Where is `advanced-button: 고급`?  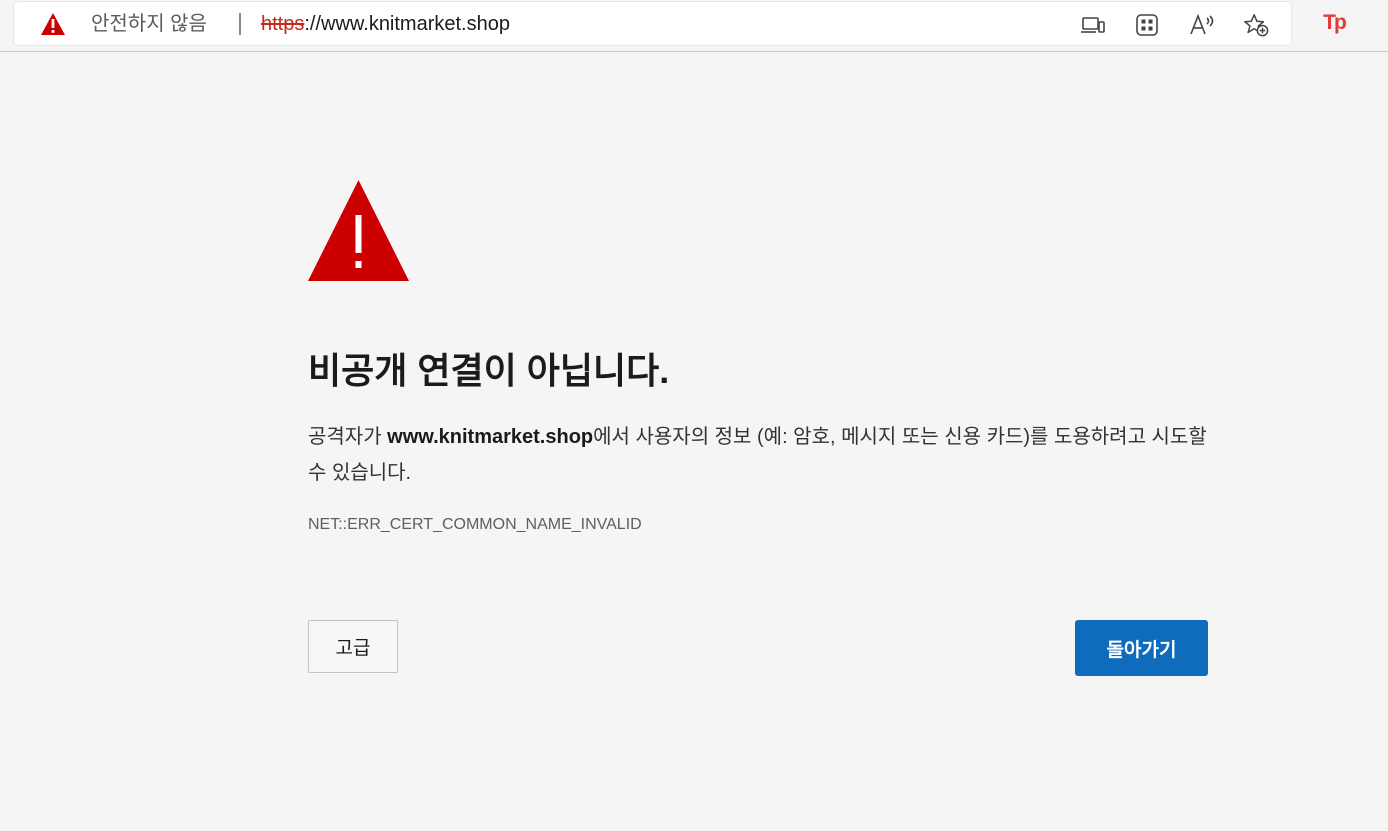 advanced-button: 고급 is located at coordinates (353, 646).